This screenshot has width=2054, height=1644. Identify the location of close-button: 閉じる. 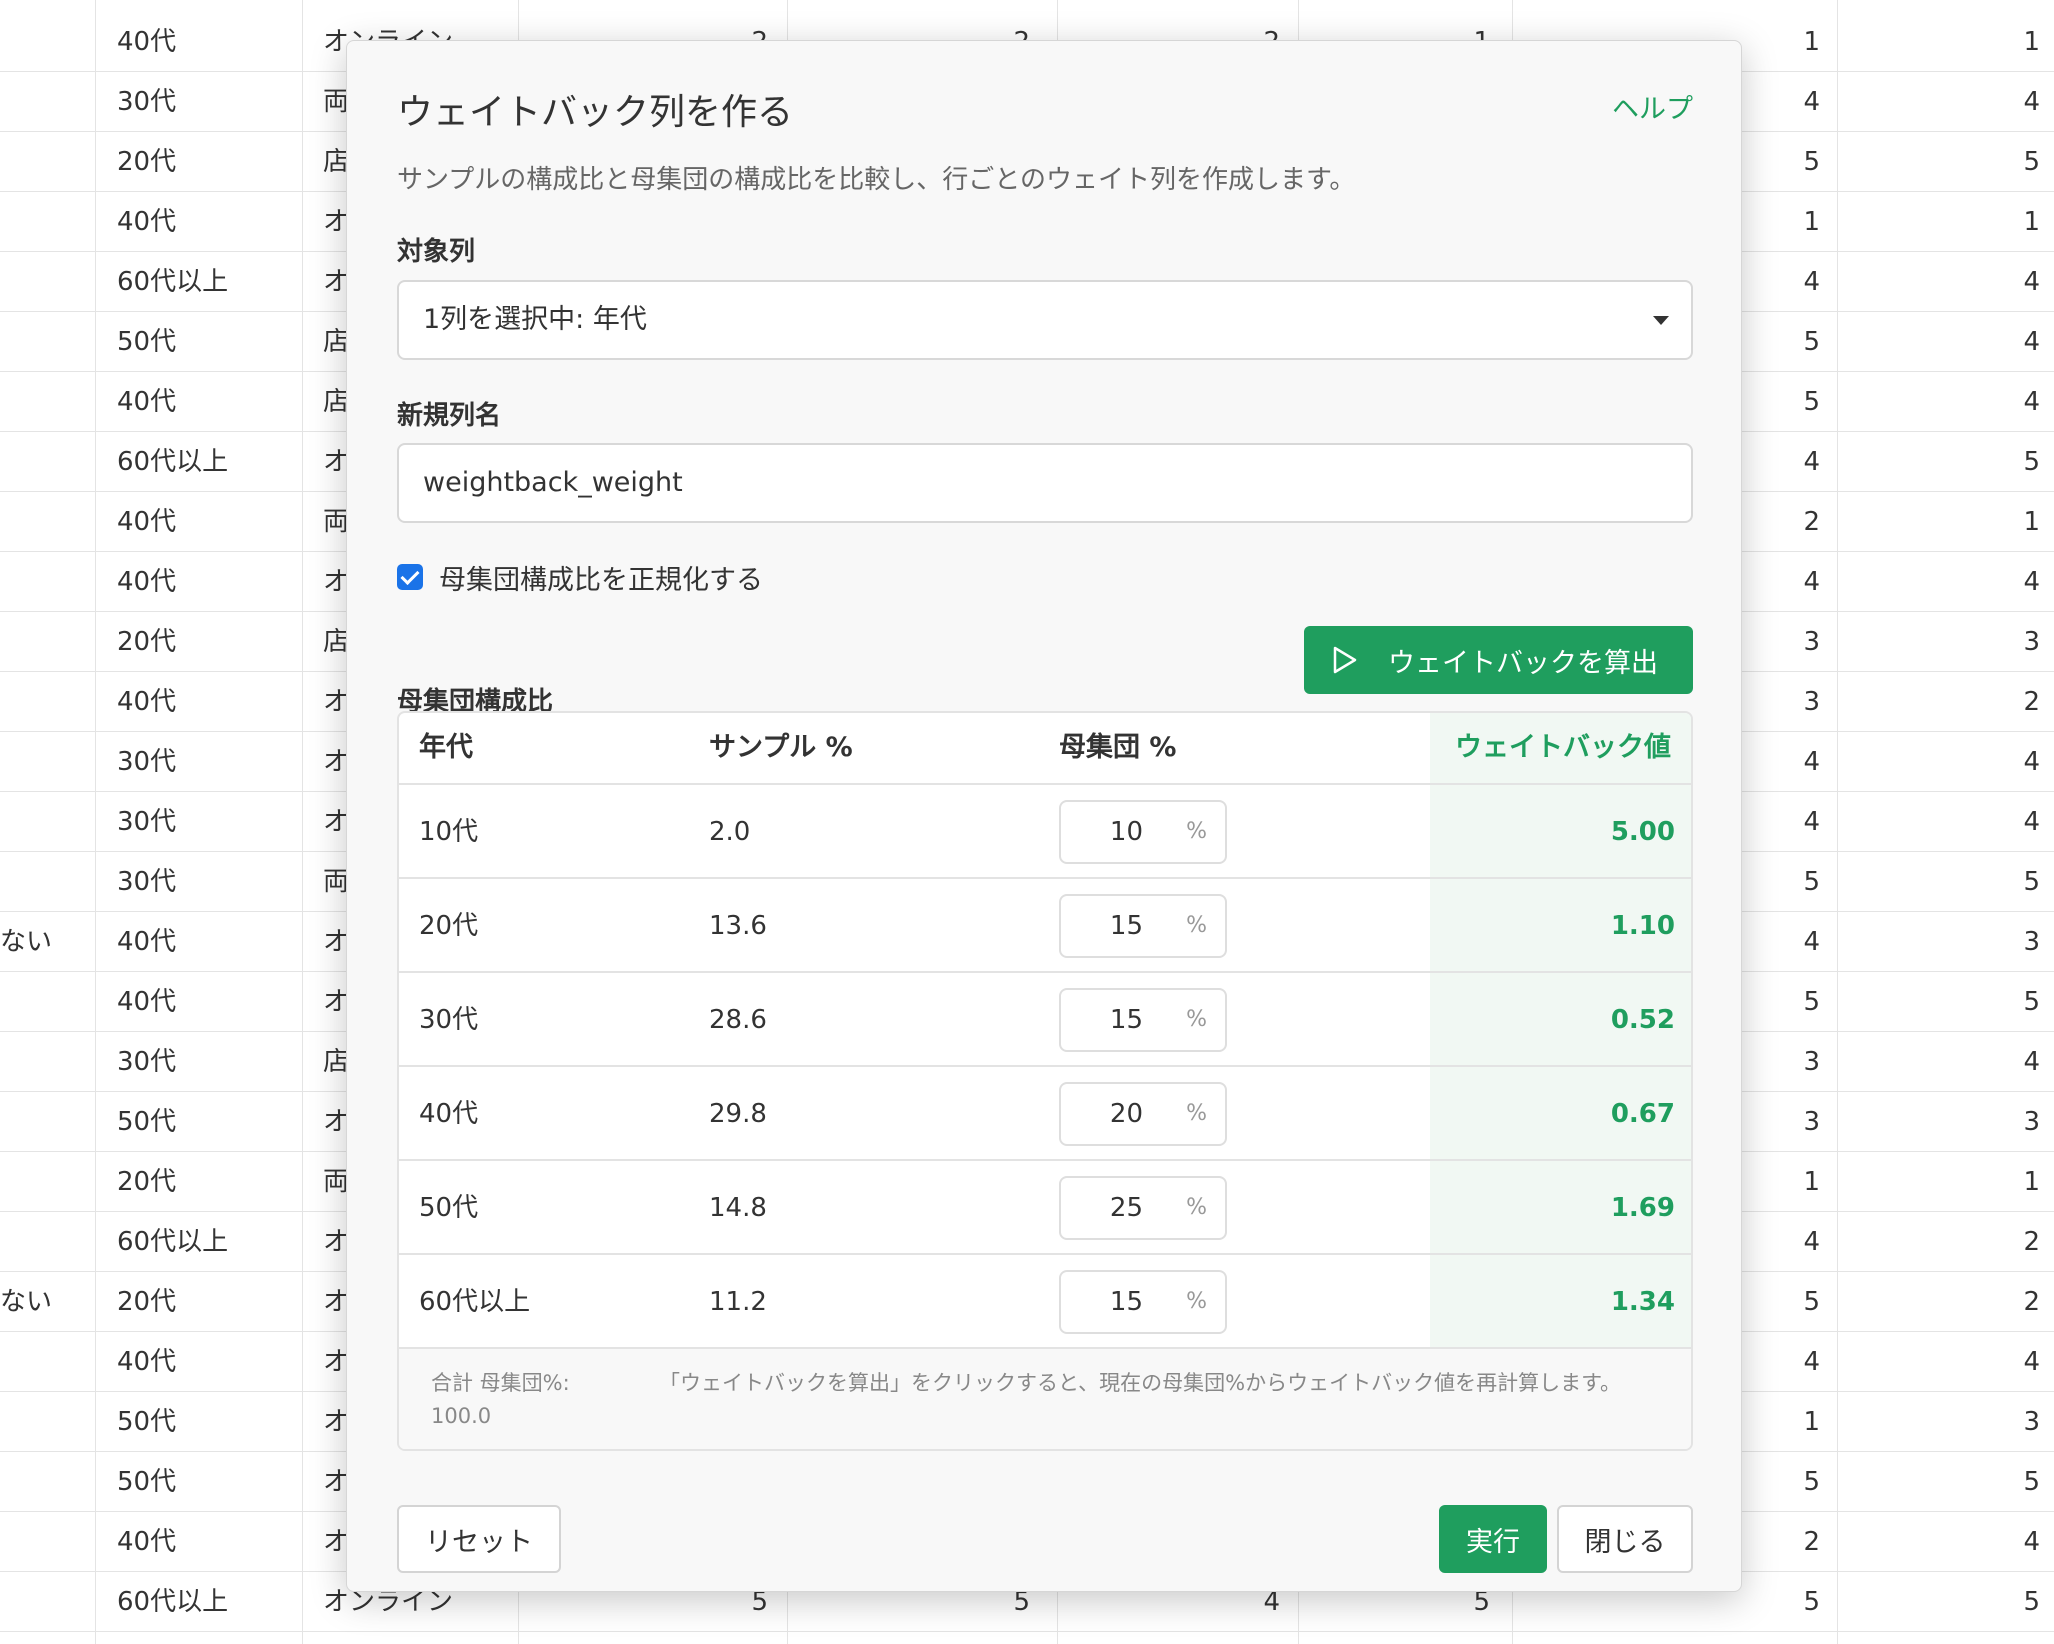
(1625, 1539).